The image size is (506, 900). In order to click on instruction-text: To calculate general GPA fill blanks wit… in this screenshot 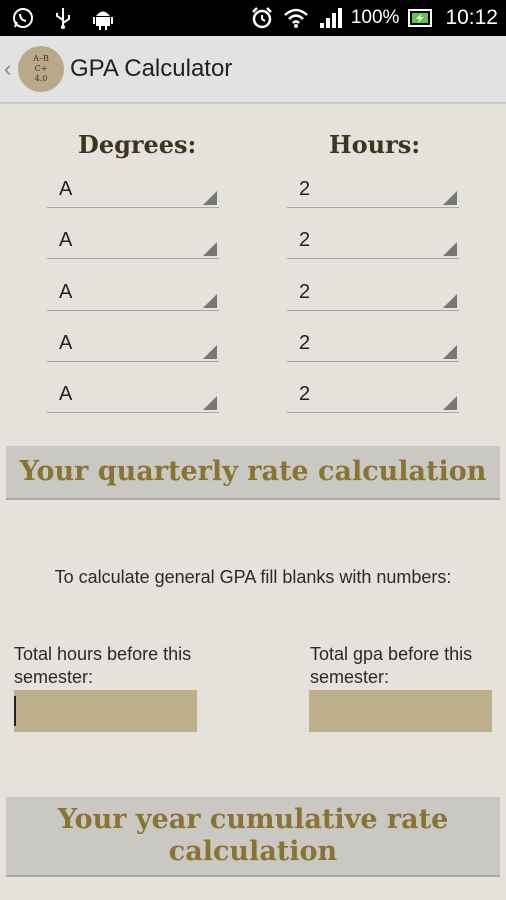, I will do `click(253, 577)`.